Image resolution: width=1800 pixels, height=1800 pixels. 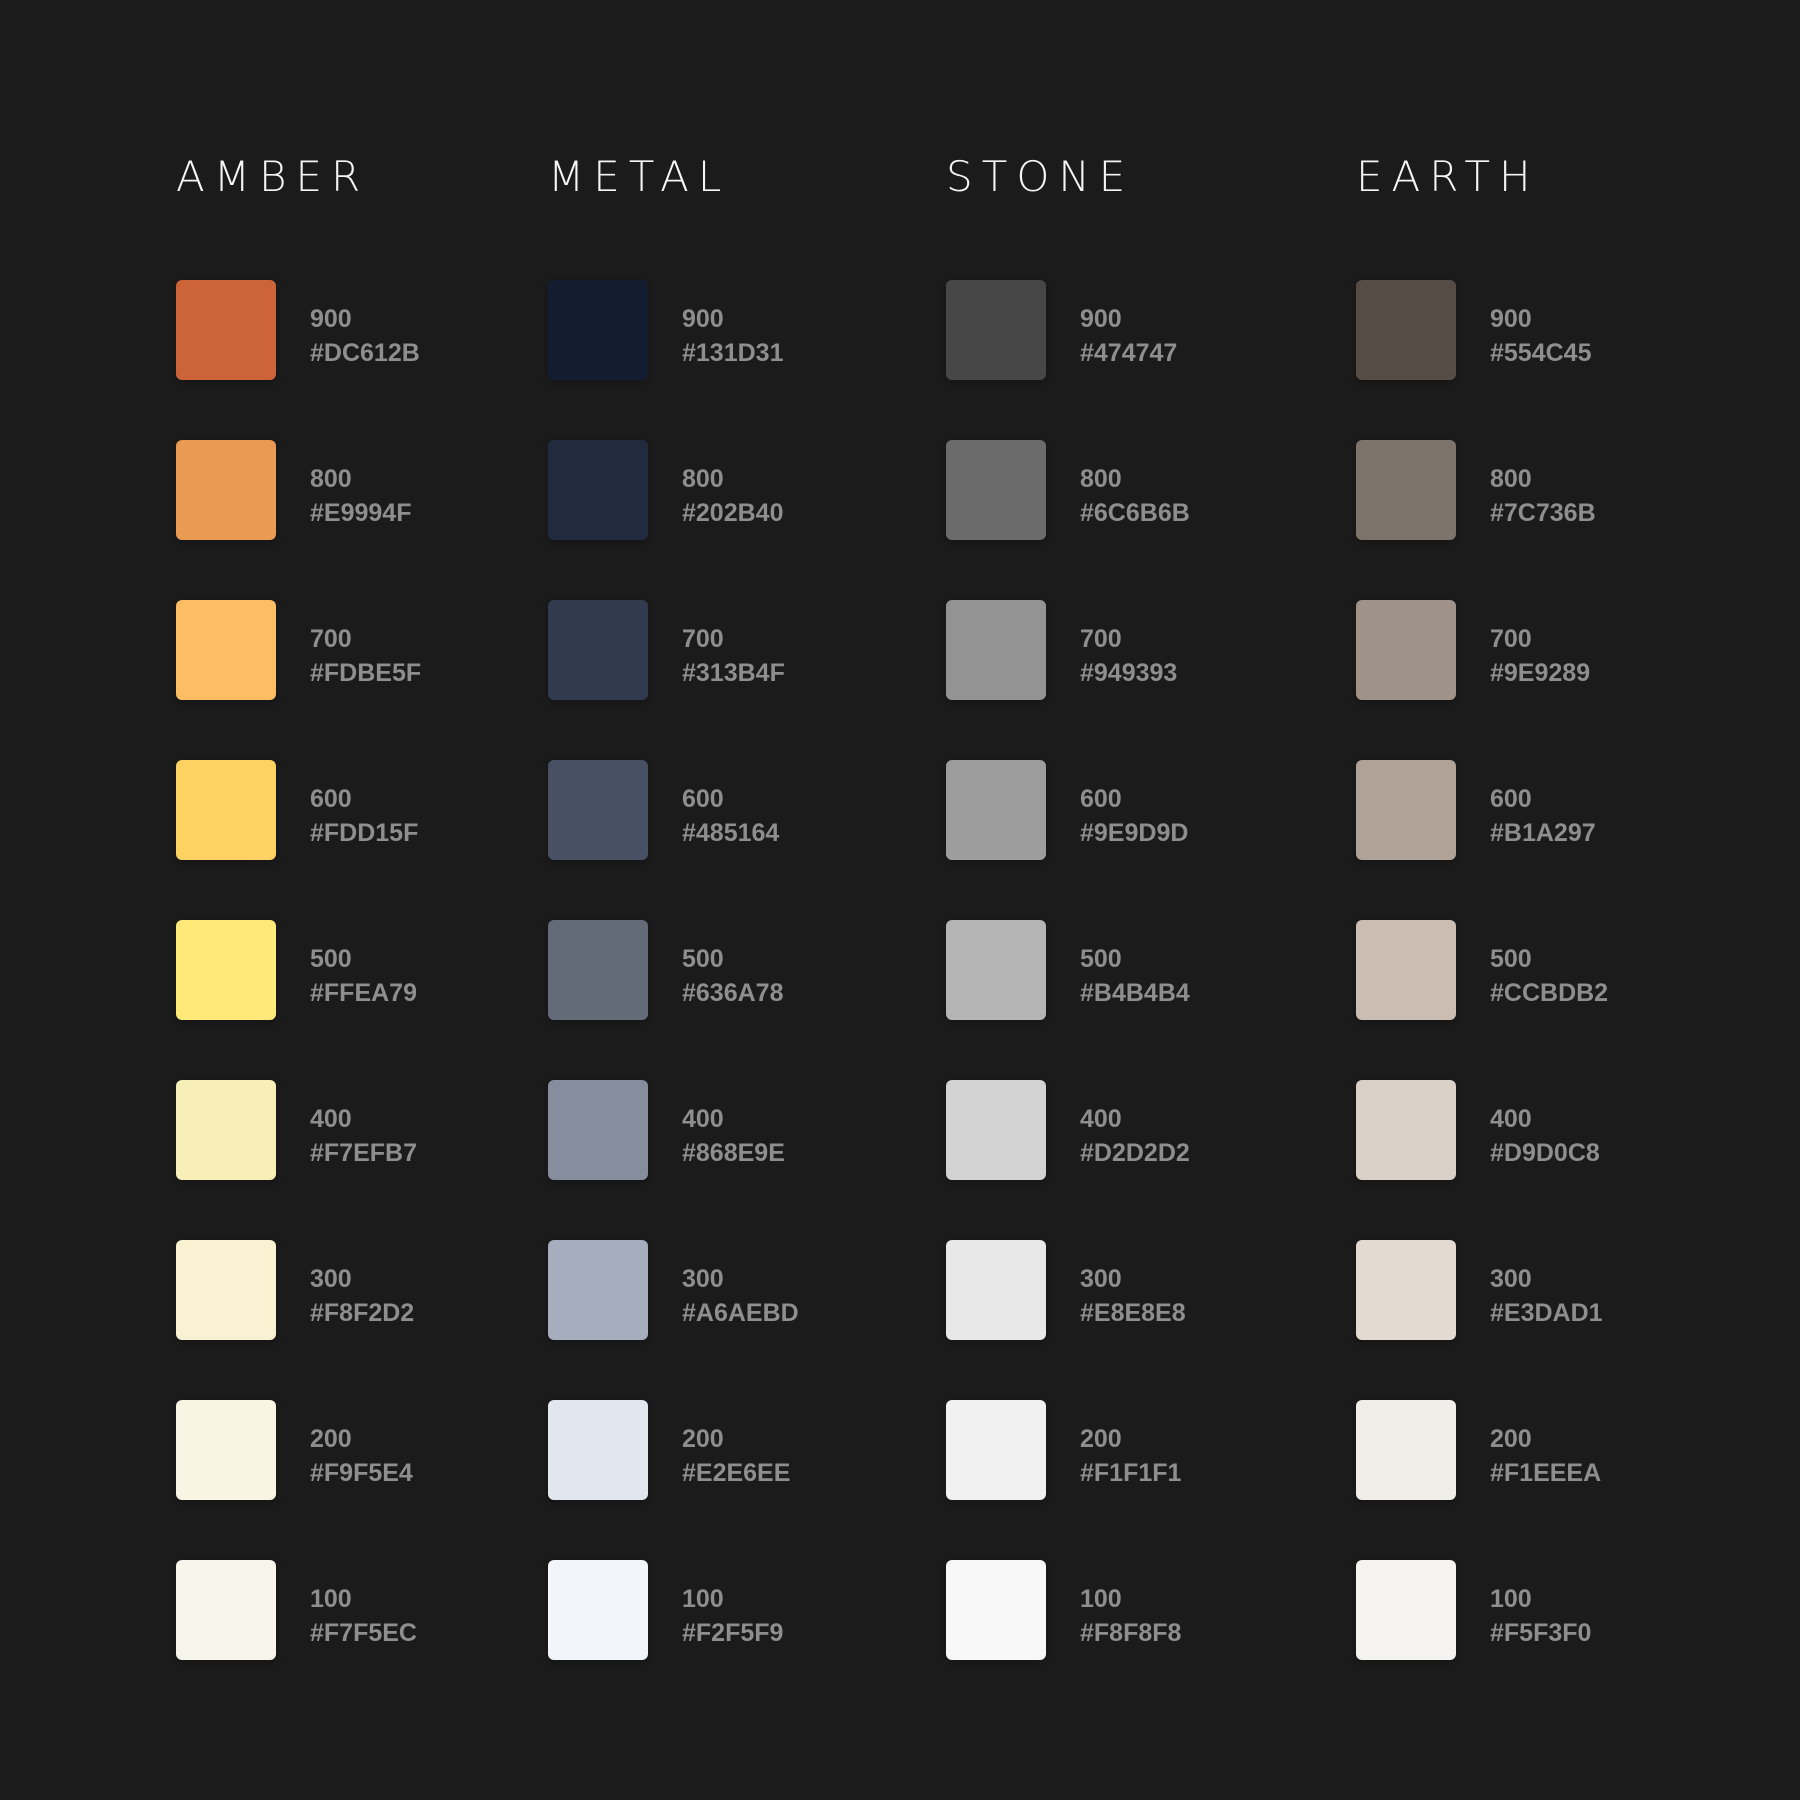 I want to click on swatch-row: 400 #D2D2D2, so click(x=1111, y=1130).